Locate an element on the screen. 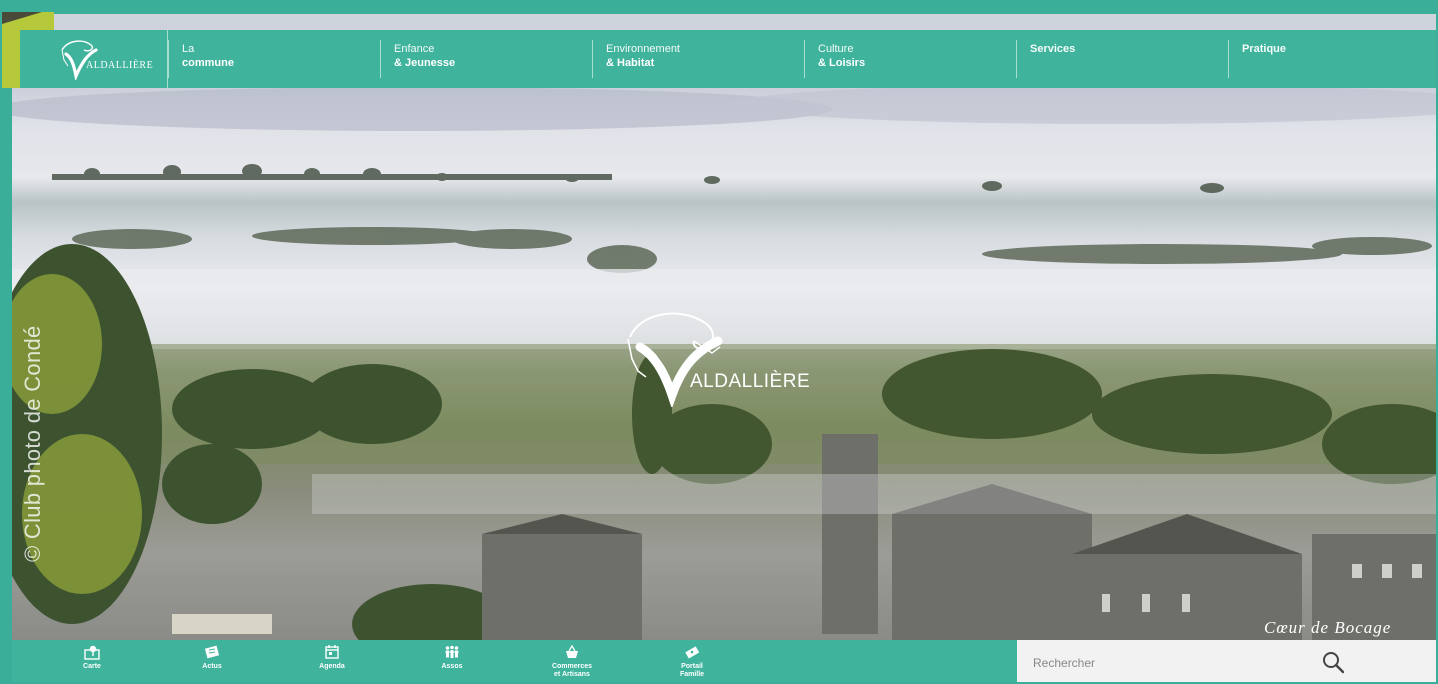 The height and width of the screenshot is (684, 1438). nav-label-line2: & Habitat is located at coordinates (630, 63).